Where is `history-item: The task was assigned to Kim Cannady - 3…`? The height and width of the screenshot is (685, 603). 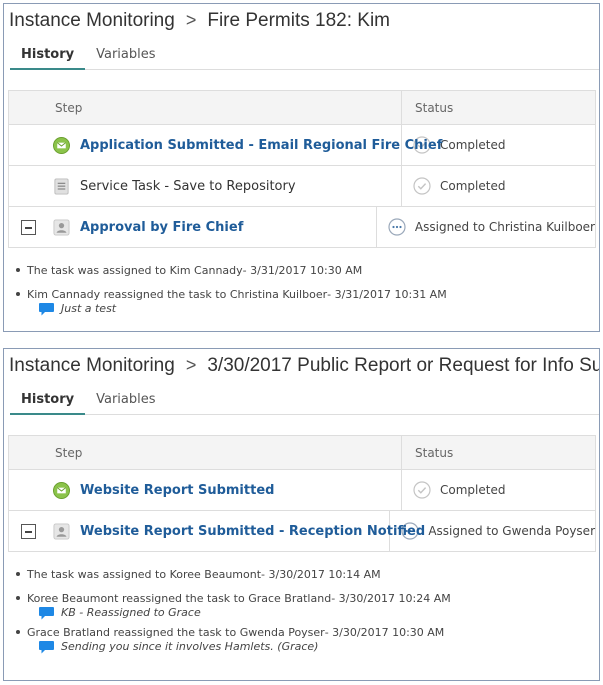 history-item: The task was assigned to Kim Cannady - 3… is located at coordinates (307, 270).